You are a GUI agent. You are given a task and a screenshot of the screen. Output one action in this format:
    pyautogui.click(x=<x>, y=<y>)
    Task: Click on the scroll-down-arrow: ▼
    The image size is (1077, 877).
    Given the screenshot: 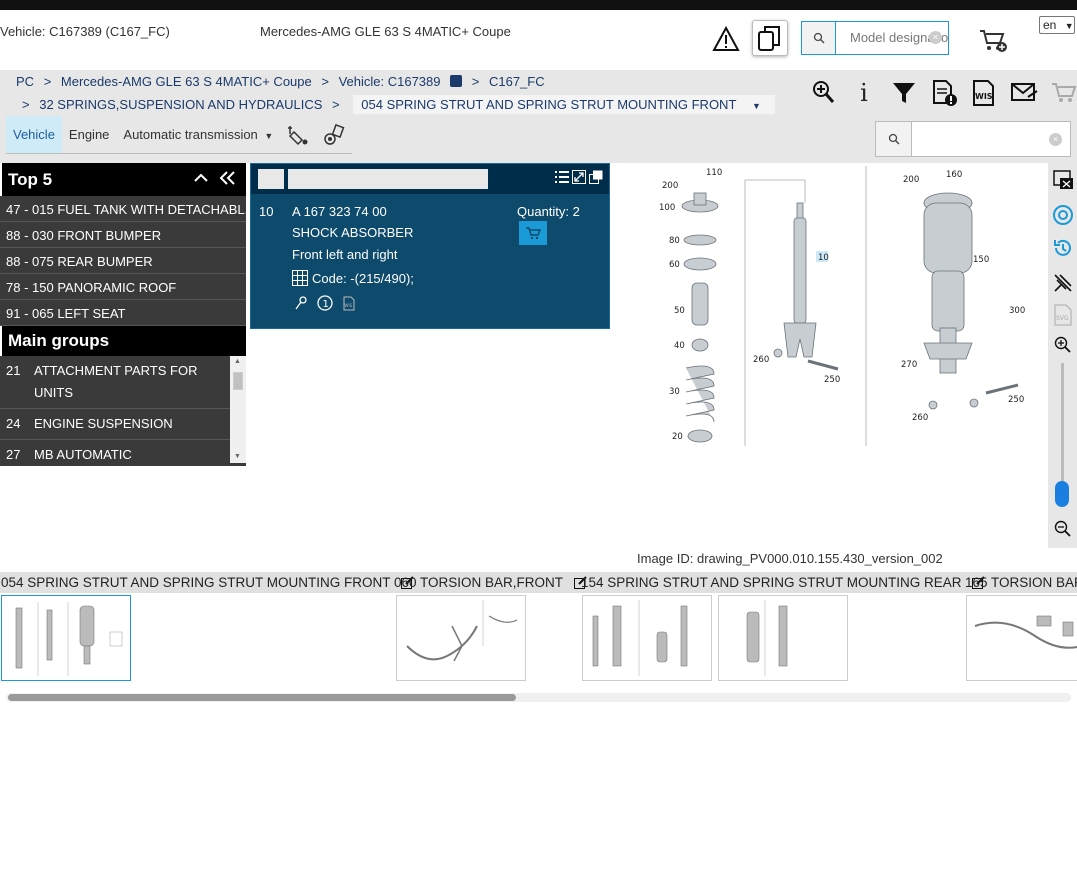 What is the action you would take?
    pyautogui.click(x=237, y=456)
    